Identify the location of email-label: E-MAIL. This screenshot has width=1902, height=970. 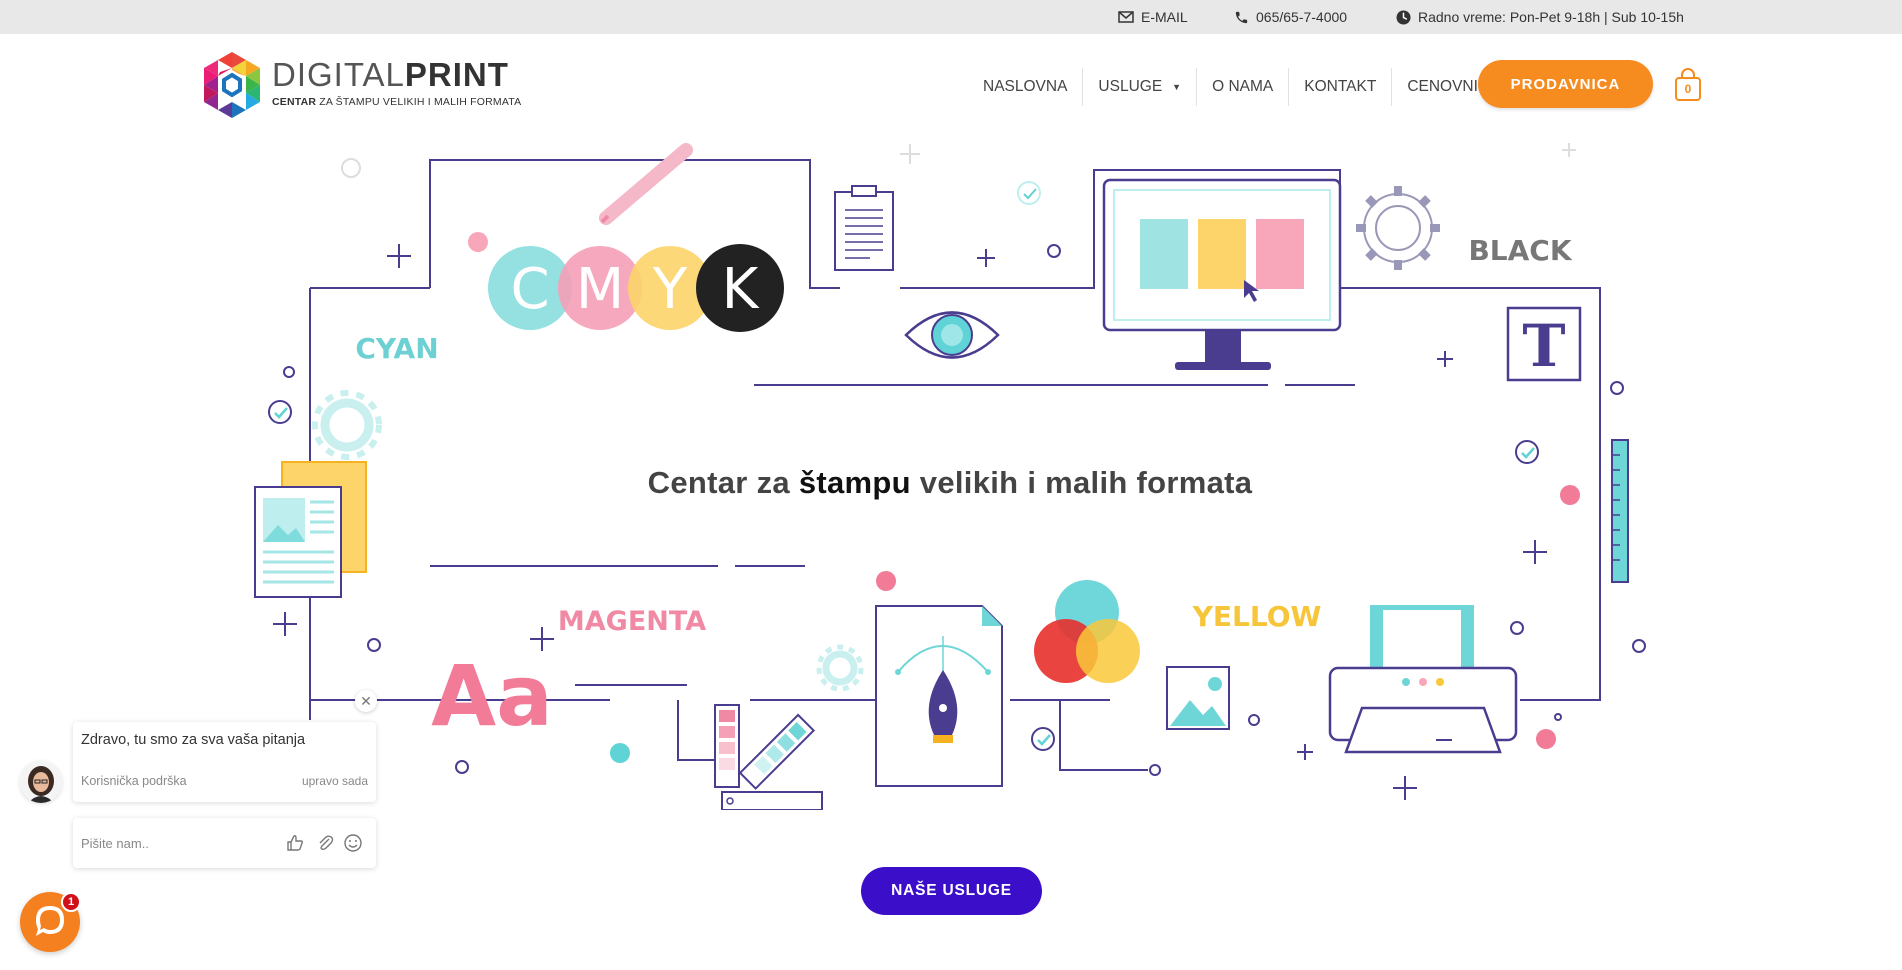
(1164, 17).